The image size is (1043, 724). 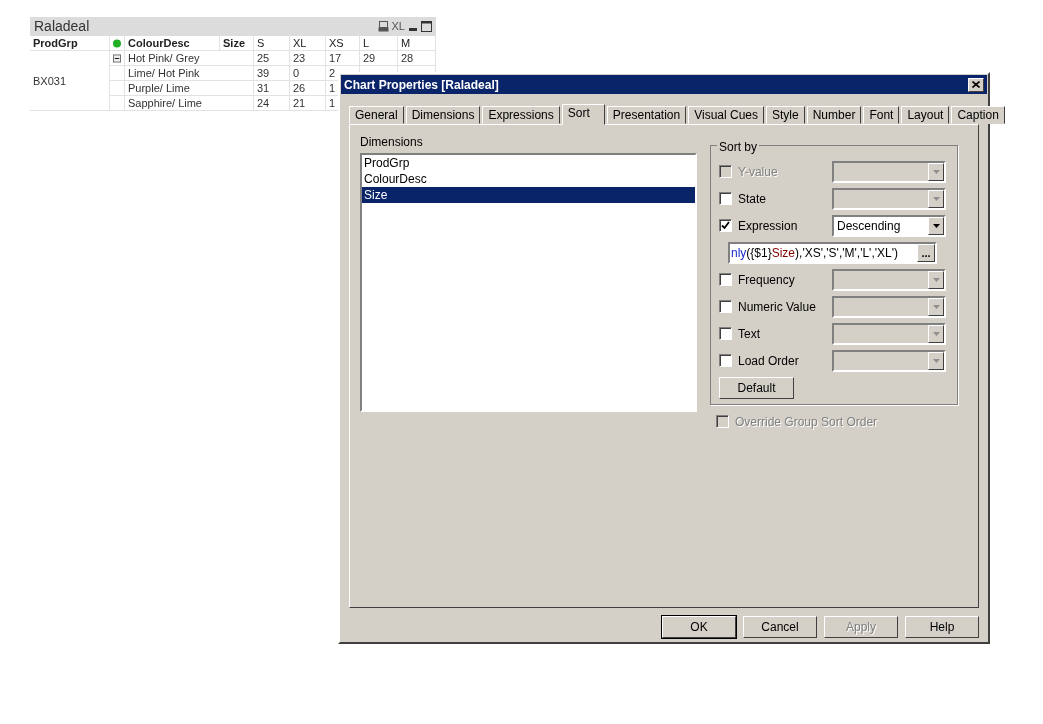 What do you see at coordinates (308, 43) in the screenshot?
I see `column-header: XL` at bounding box center [308, 43].